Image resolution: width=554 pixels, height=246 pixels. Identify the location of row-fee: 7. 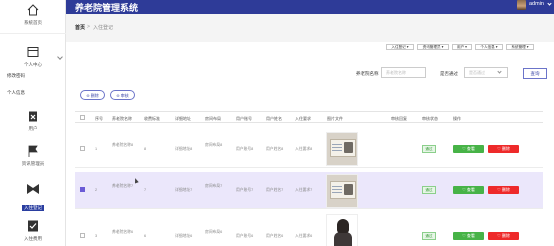
(145, 190).